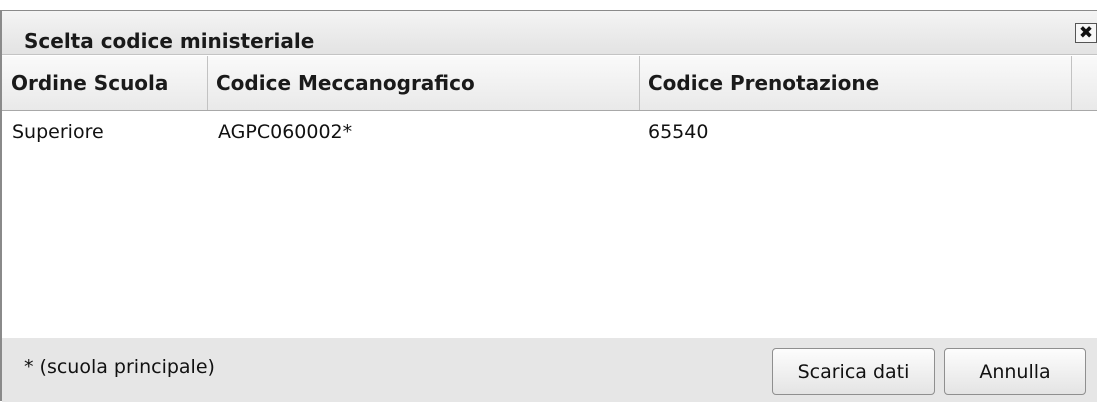  What do you see at coordinates (1084, 83) in the screenshot?
I see `column-header-extra` at bounding box center [1084, 83].